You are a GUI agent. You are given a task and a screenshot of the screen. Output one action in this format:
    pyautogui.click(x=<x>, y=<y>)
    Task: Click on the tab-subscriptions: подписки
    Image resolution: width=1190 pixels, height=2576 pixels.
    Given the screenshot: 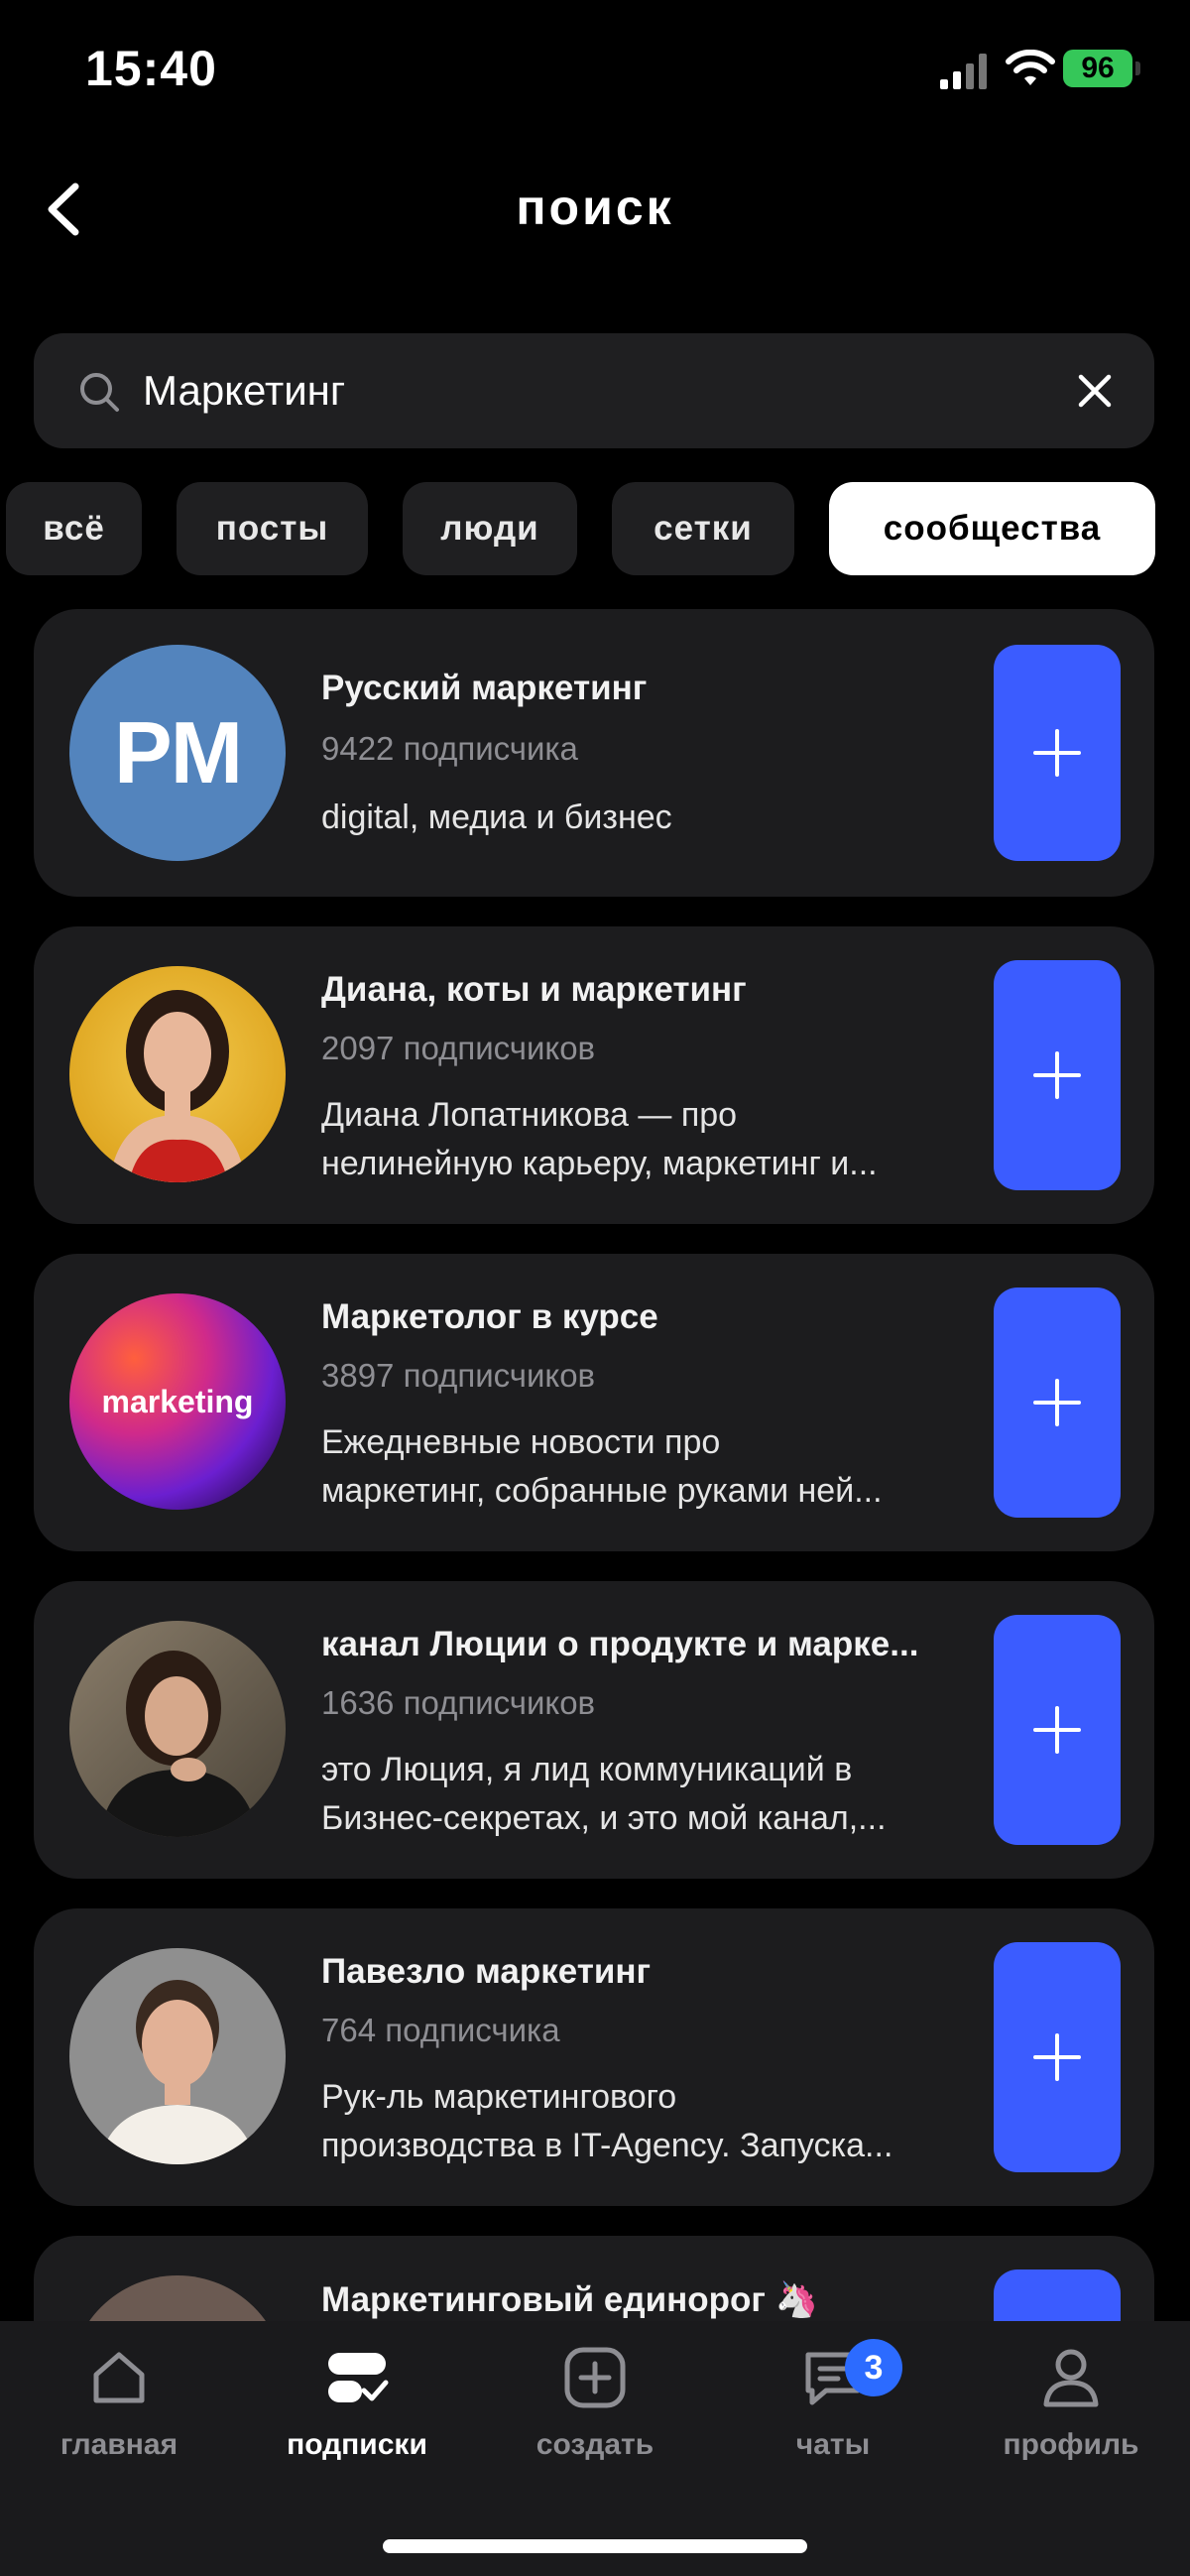 What is the action you would take?
    pyautogui.click(x=357, y=2419)
    